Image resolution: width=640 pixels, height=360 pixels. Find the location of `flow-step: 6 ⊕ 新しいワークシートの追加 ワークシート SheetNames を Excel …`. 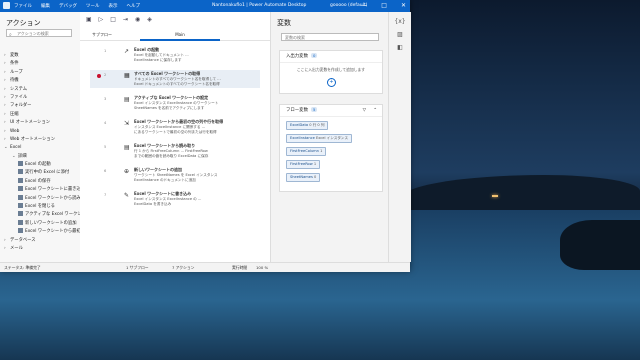

flow-step: 6 ⊕ 新しいワークシートの追加 ワークシート SheetNames を Excel … is located at coordinates (175, 175).